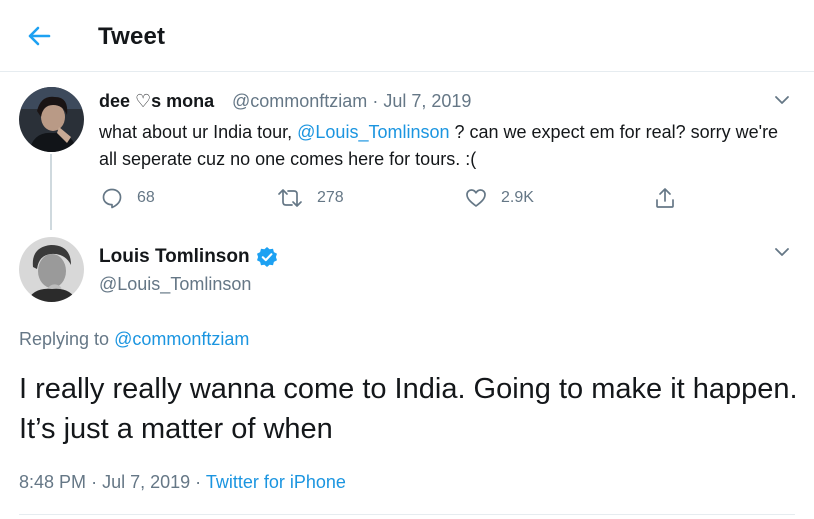 The width and height of the screenshot is (814, 519). Describe the element at coordinates (330, 197) in the screenshot. I see `retweet-count: 278` at that location.